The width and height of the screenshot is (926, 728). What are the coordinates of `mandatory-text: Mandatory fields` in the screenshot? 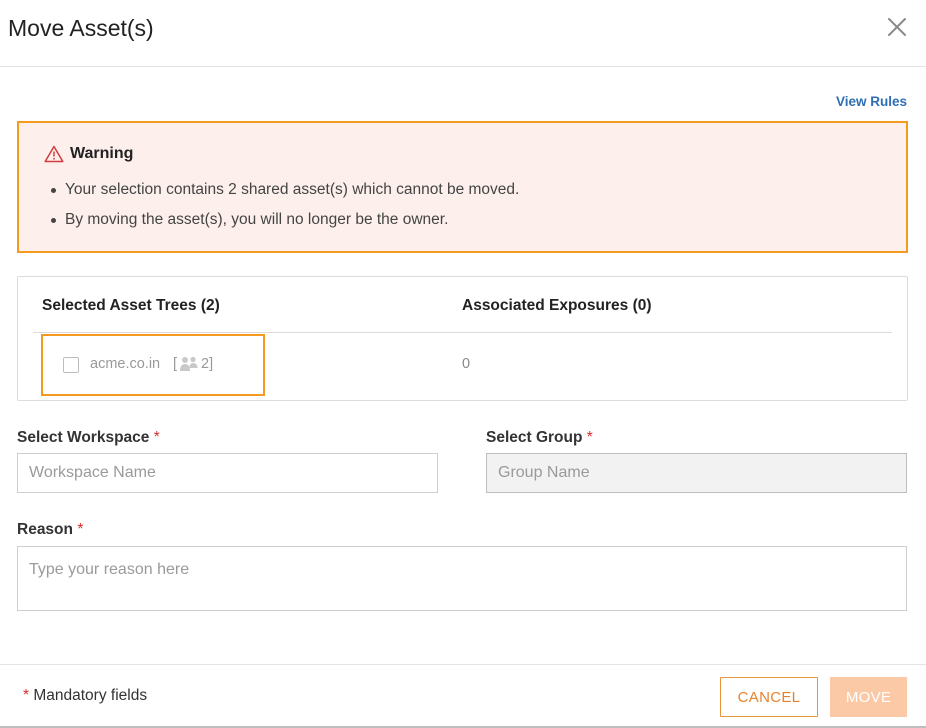 It's located at (90, 695).